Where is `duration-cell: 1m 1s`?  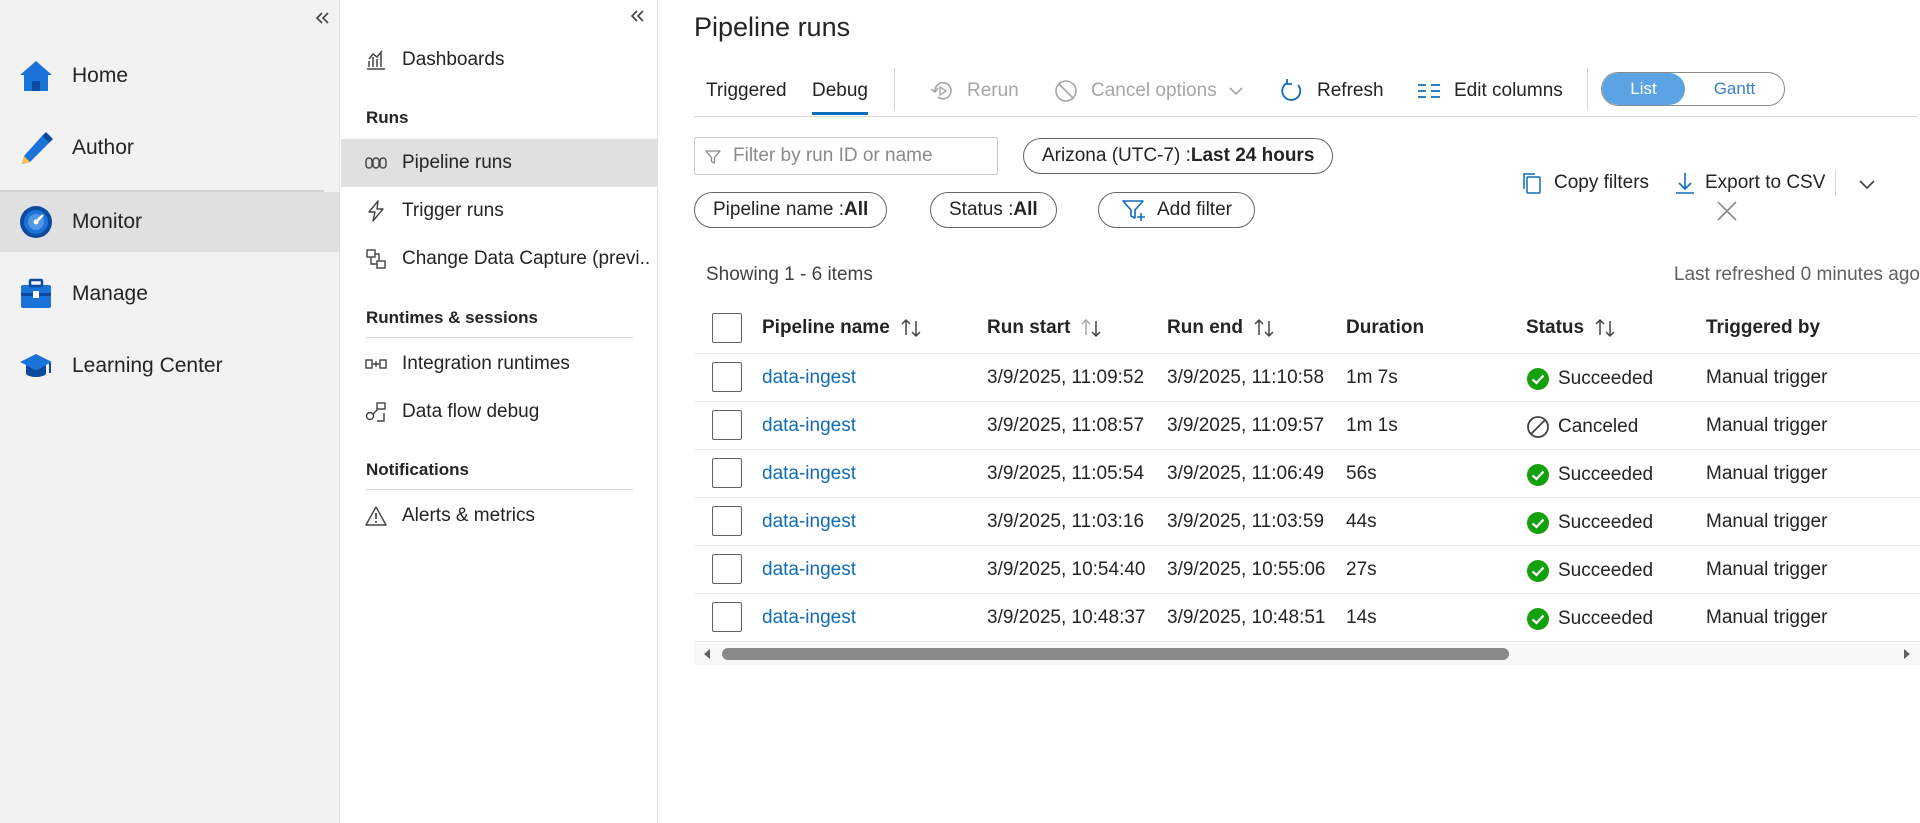 duration-cell: 1m 1s is located at coordinates (1372, 425).